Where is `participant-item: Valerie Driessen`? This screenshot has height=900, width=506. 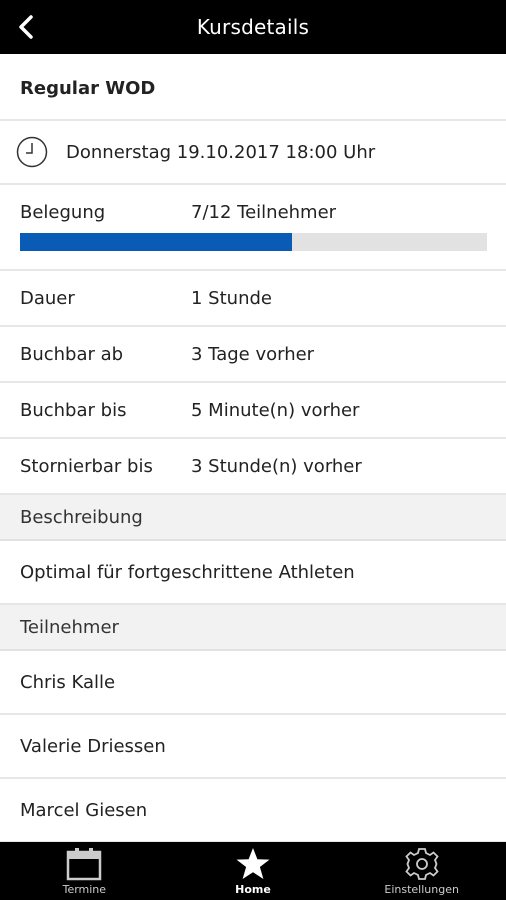 participant-item: Valerie Driessen is located at coordinates (253, 747).